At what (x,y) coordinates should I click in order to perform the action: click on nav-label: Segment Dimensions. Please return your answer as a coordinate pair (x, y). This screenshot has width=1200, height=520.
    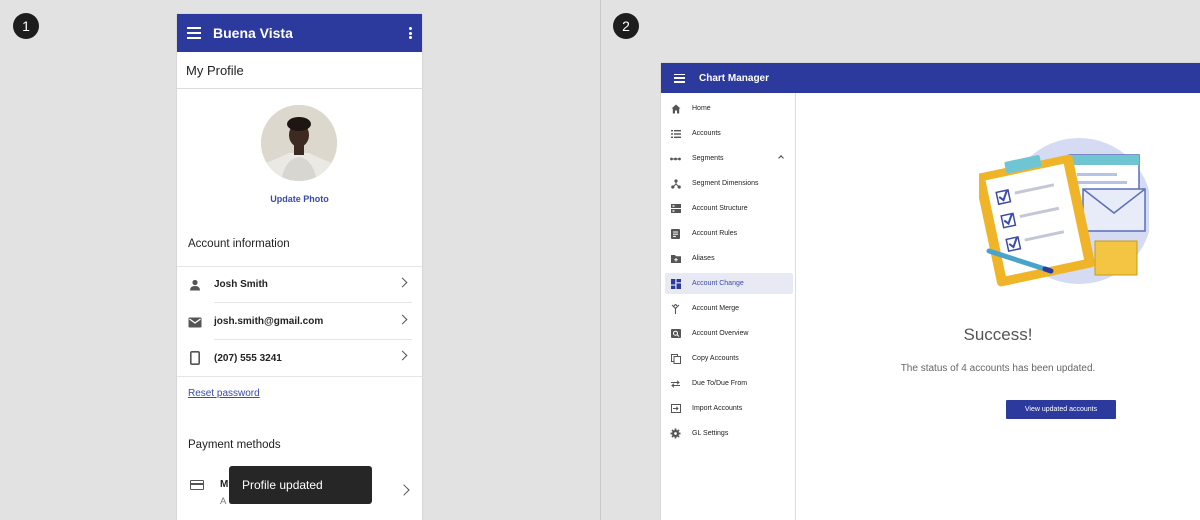
    Looking at the image, I should click on (725, 183).